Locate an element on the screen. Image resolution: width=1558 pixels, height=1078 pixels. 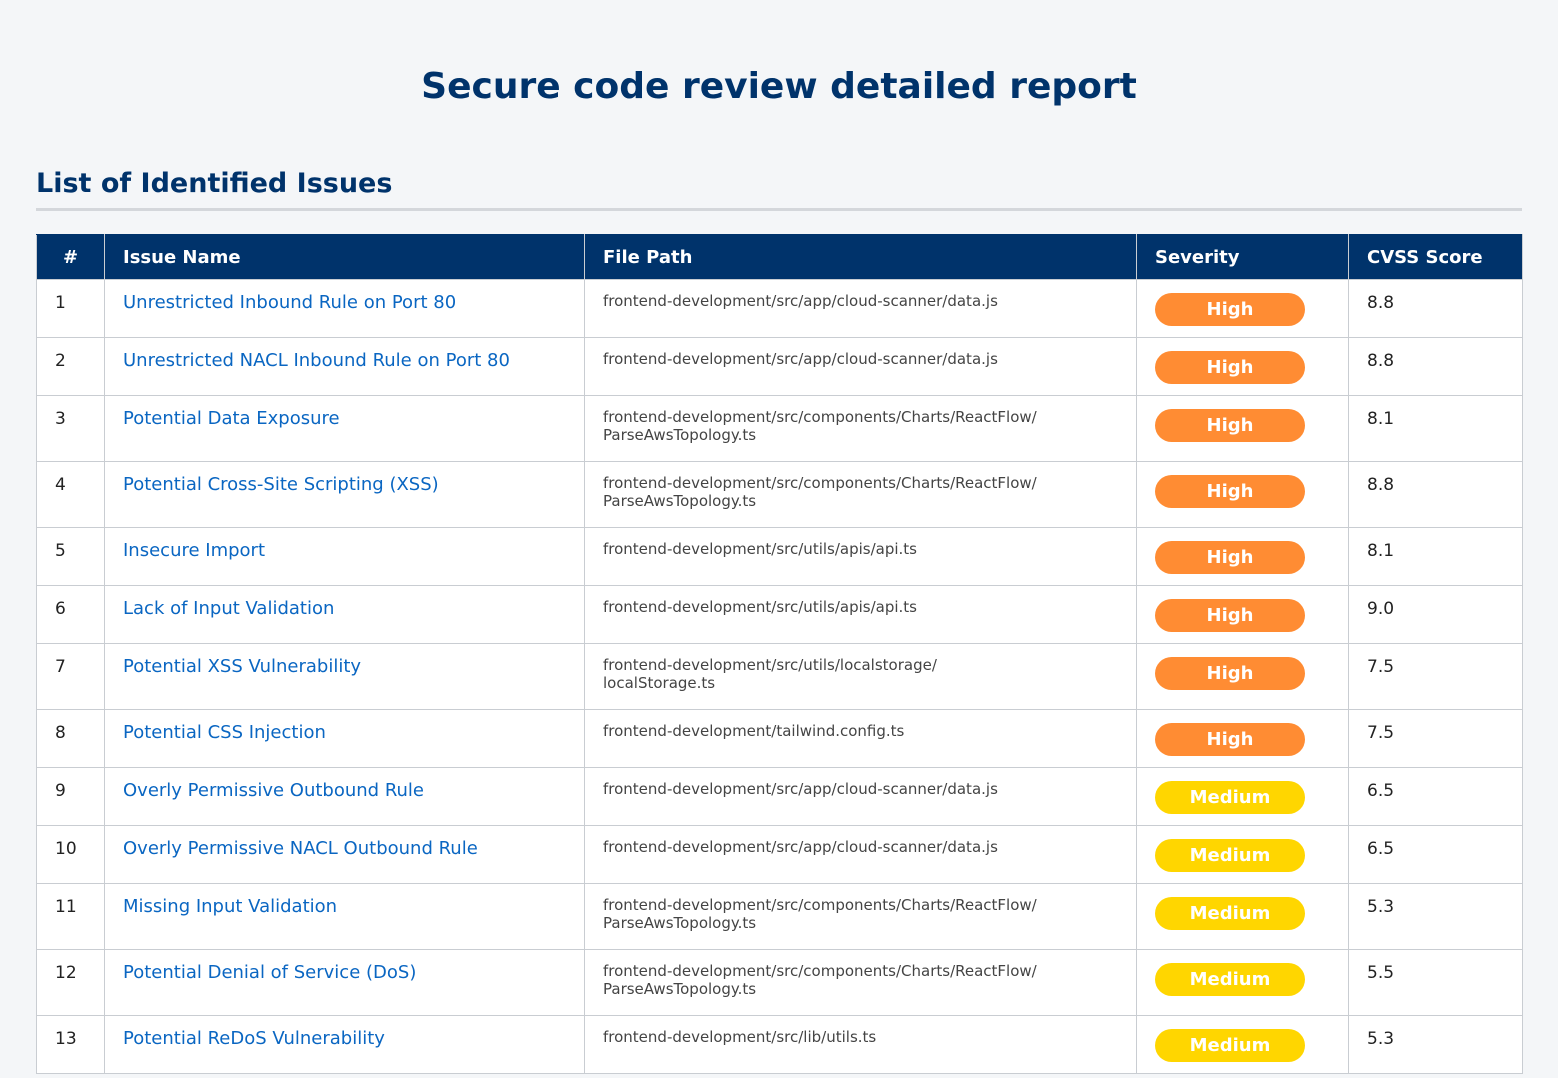
issue-number: 3 is located at coordinates (70, 428).